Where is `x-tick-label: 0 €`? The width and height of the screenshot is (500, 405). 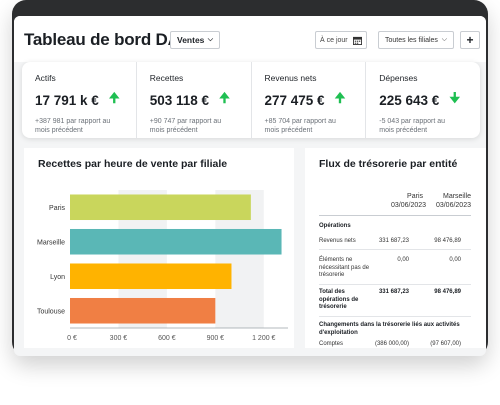 x-tick-label: 0 € is located at coordinates (72, 338).